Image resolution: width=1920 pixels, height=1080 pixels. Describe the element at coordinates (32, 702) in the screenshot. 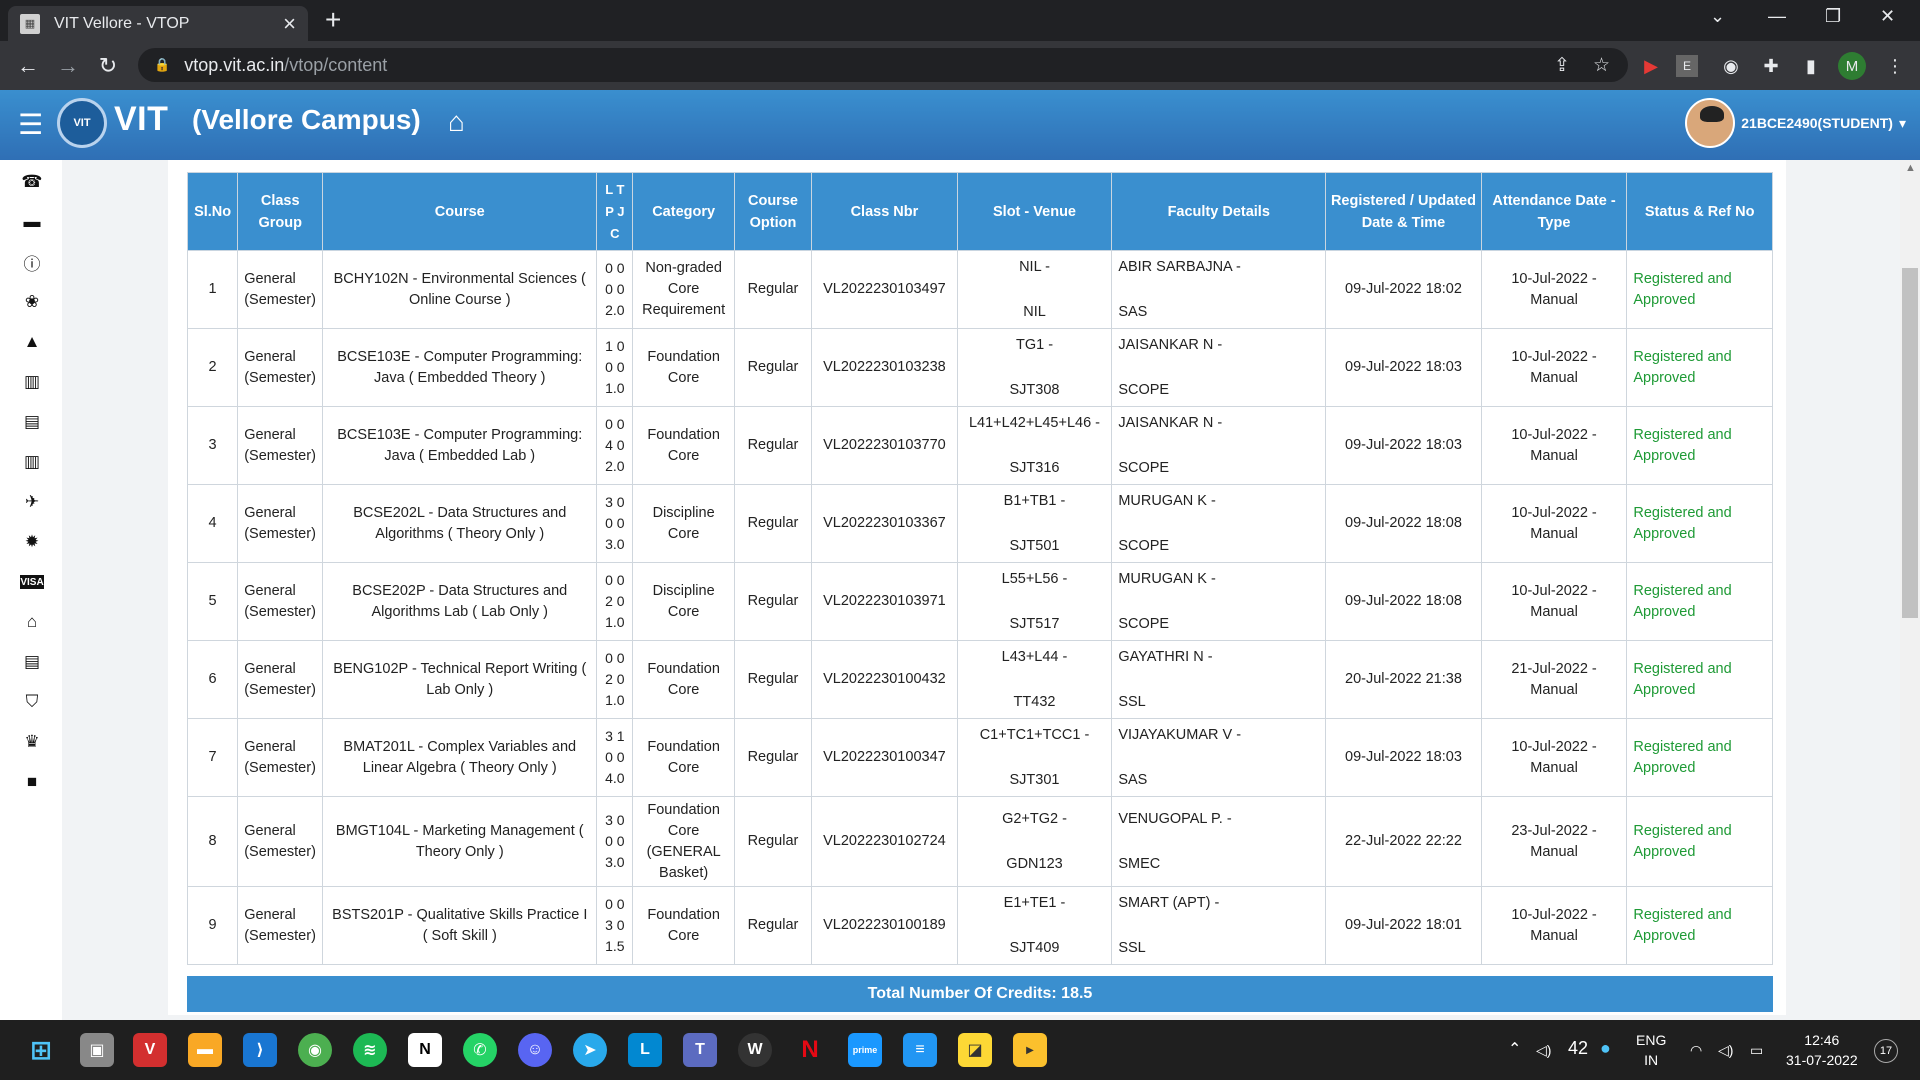

I see `shield-icon: ⛉` at that location.